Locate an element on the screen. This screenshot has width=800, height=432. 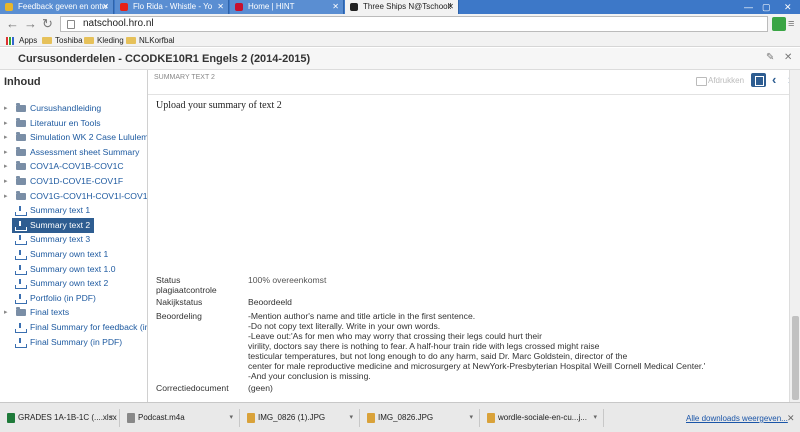
browser-tab-natschool: Three Ships N@Tschool! ✕ is located at coordinates (402, 7).